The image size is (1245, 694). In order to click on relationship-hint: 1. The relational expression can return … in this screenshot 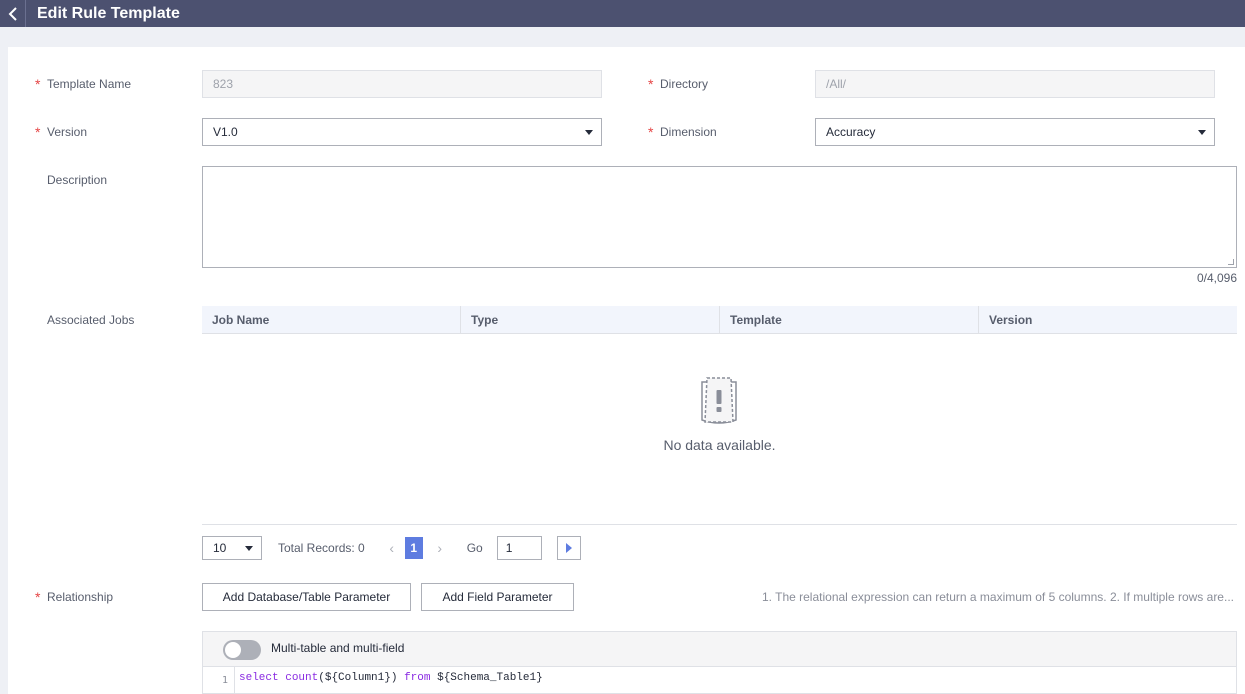, I will do `click(998, 597)`.